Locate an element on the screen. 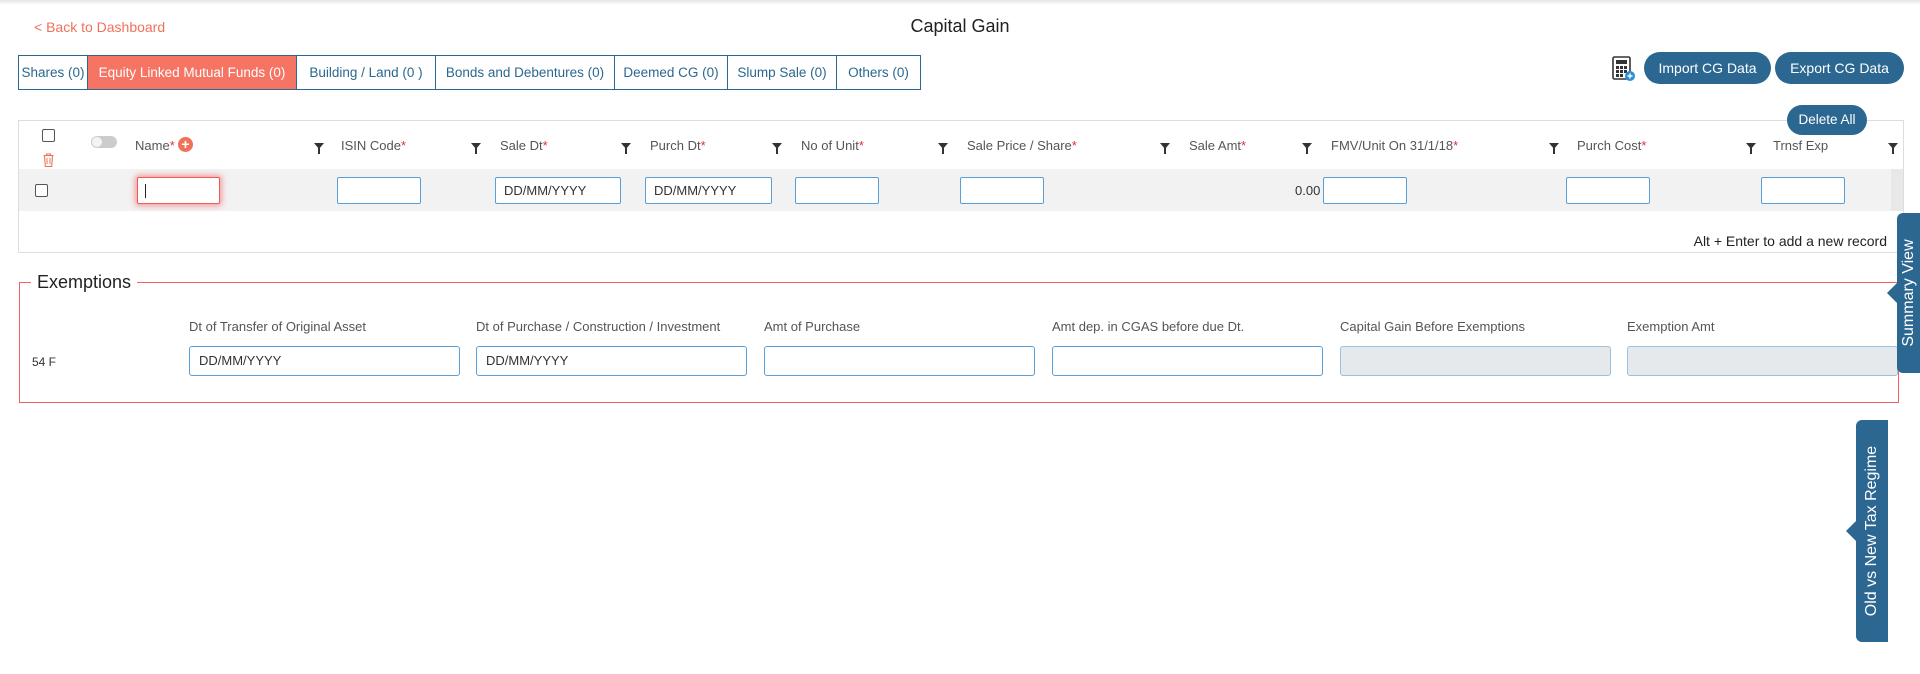 This screenshot has width=1920, height=674. capital-gain-before-exemptions-field is located at coordinates (1475, 361).